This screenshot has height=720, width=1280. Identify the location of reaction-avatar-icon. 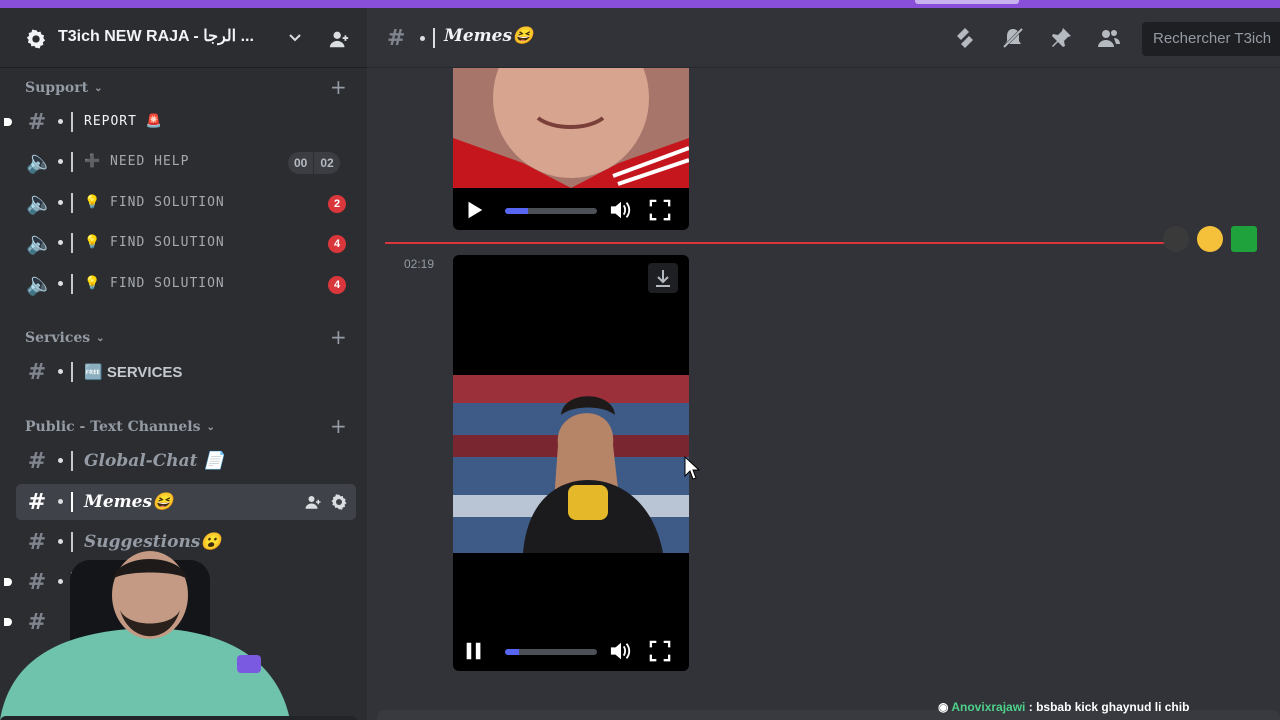
(1176, 239).